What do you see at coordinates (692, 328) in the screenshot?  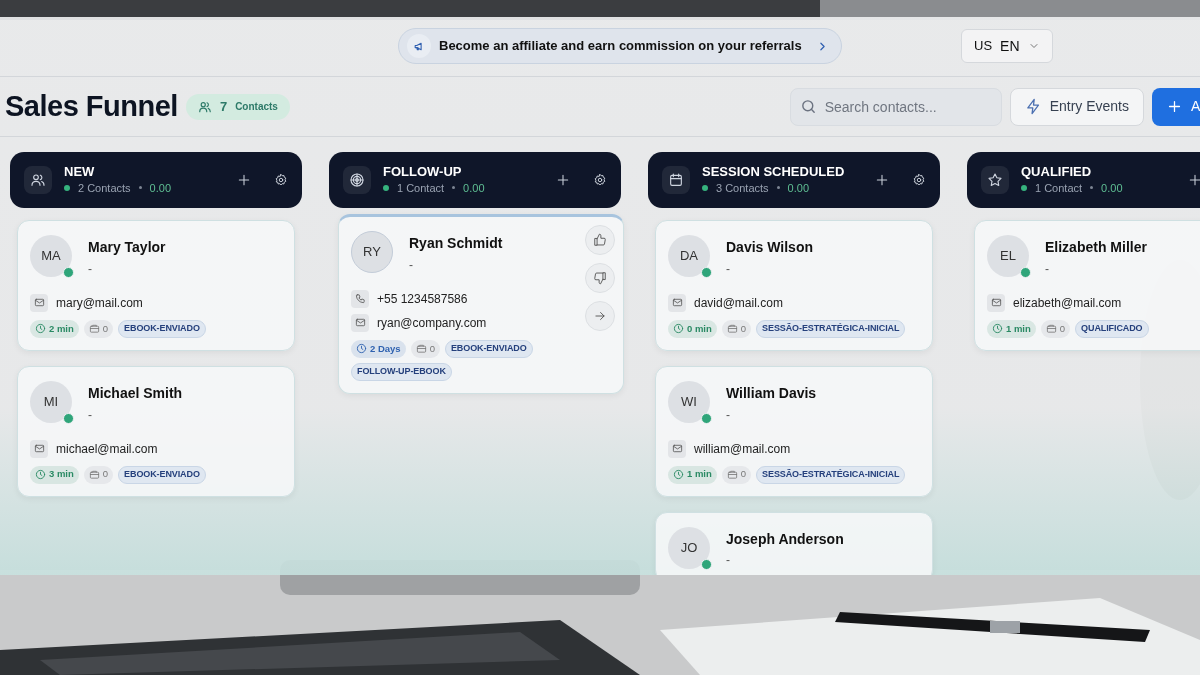 I see `time-chip: 0 min` at bounding box center [692, 328].